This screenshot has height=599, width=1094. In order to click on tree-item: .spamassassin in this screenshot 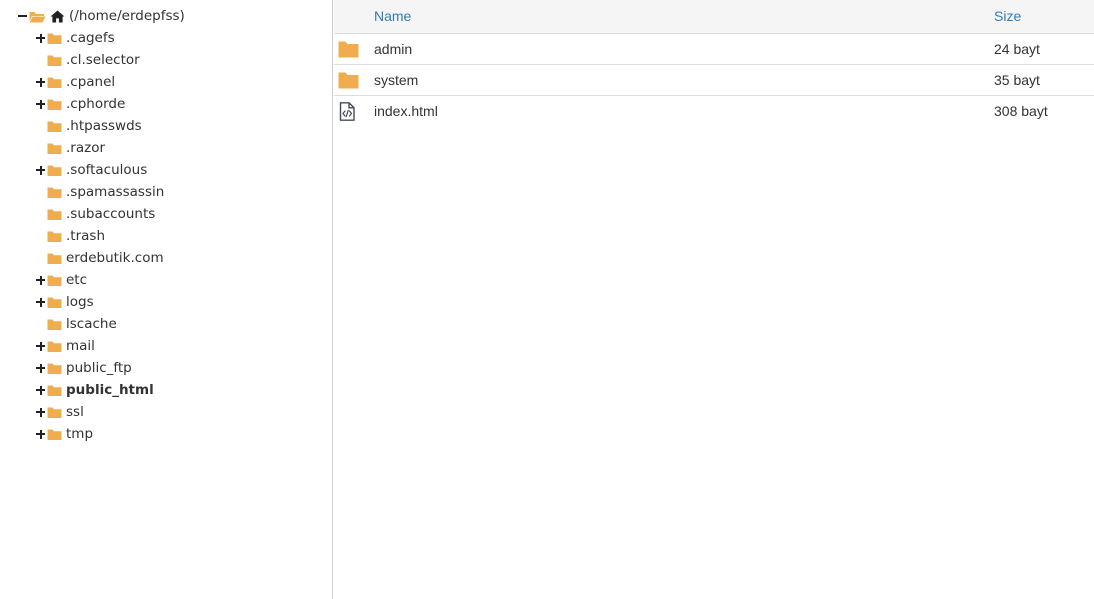, I will do `click(99, 192)`.